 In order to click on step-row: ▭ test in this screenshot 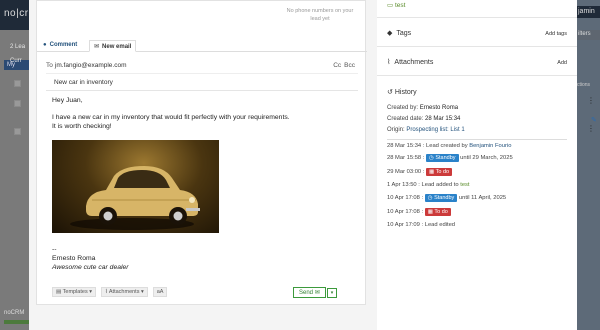, I will do `click(477, 9)`.